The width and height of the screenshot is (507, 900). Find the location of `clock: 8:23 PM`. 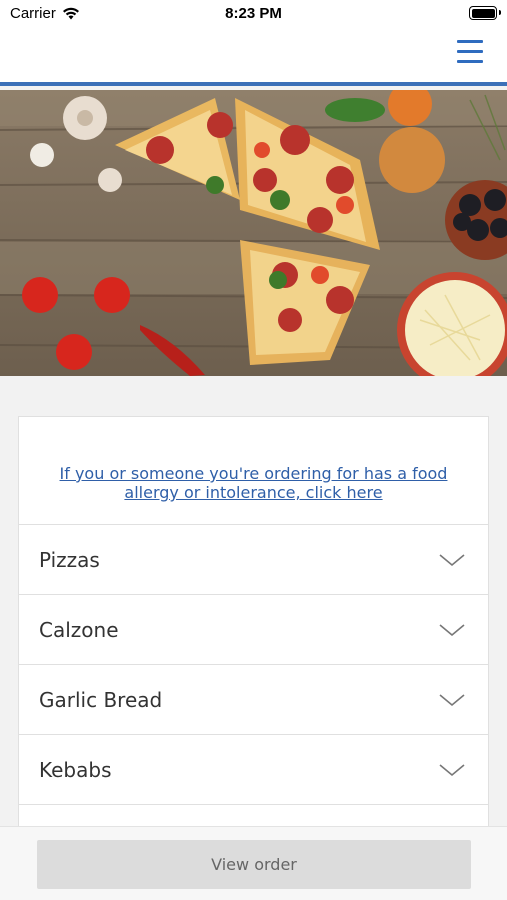

clock: 8:23 PM is located at coordinates (253, 13).